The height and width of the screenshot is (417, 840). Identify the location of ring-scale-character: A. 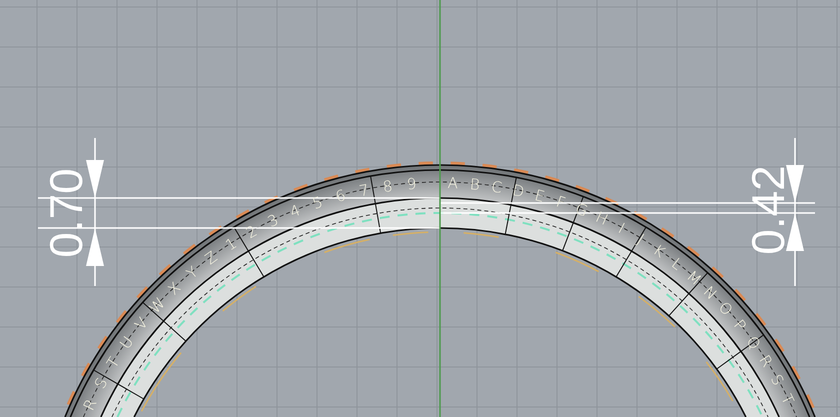
(452, 183).